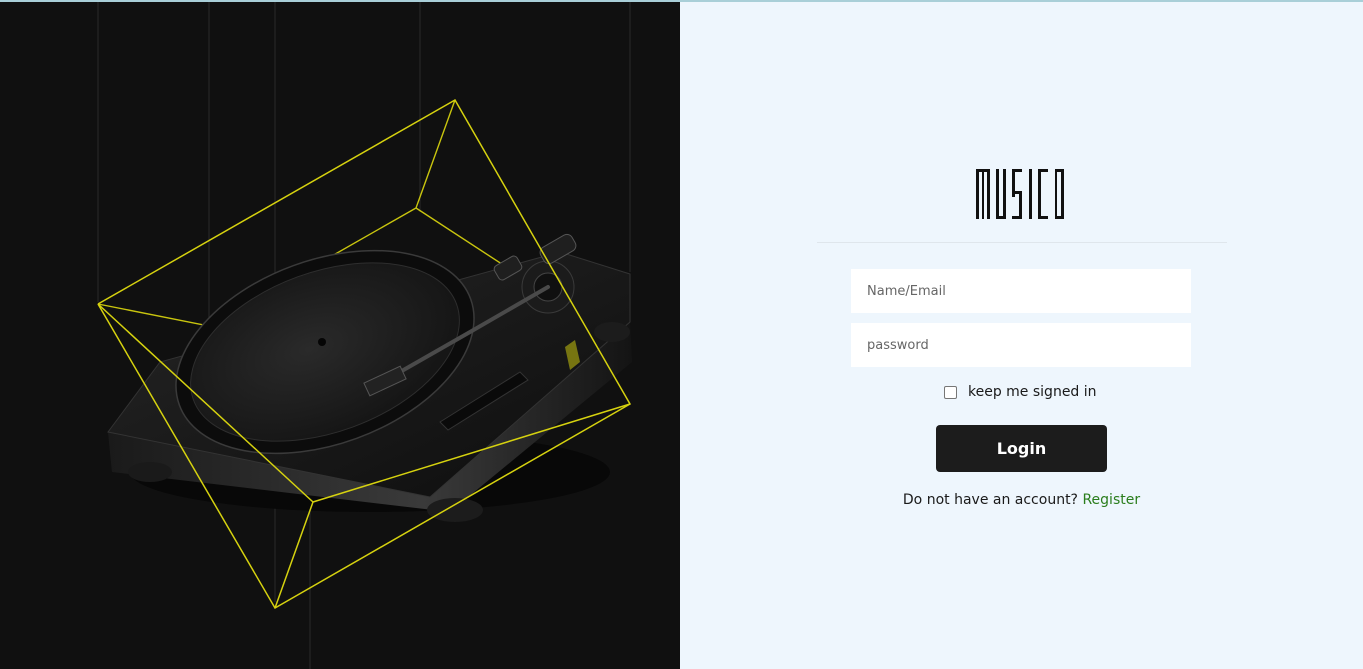 This screenshot has width=1363, height=669. I want to click on register-prompt-row: Do not have an account? Register, so click(1021, 500).